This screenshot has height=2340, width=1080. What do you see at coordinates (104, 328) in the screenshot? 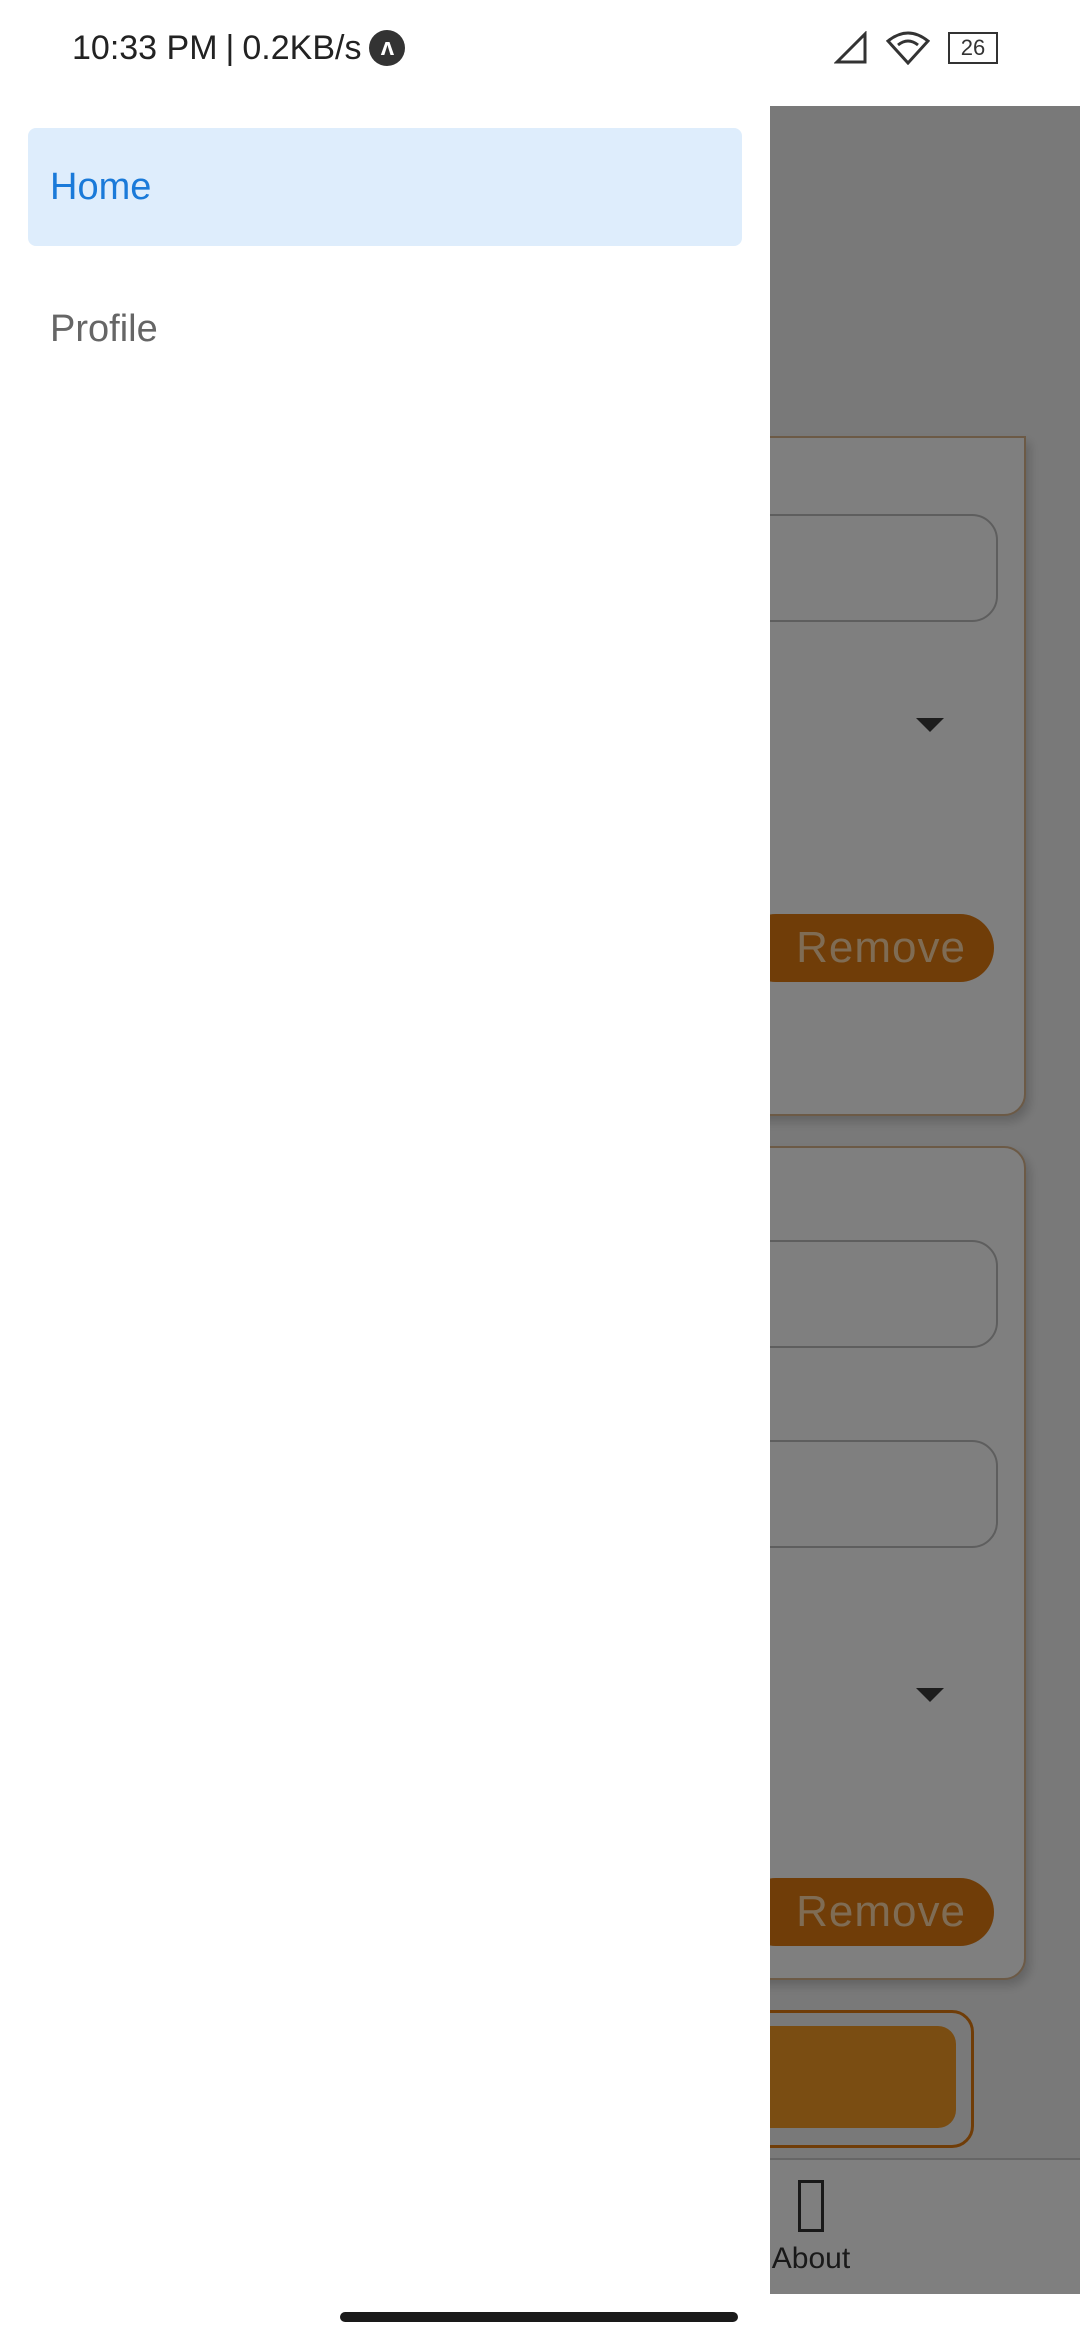
I see `drawer-item-label: Profile` at bounding box center [104, 328].